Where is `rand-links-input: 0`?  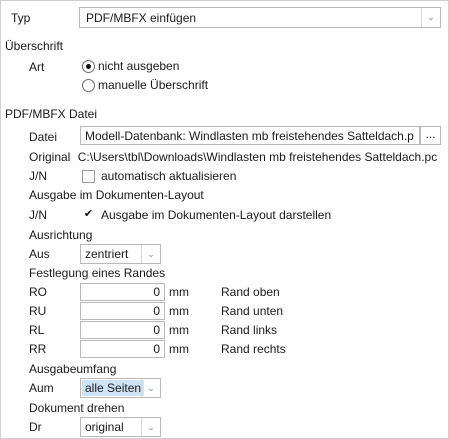 rand-links-input: 0 is located at coordinates (122, 330).